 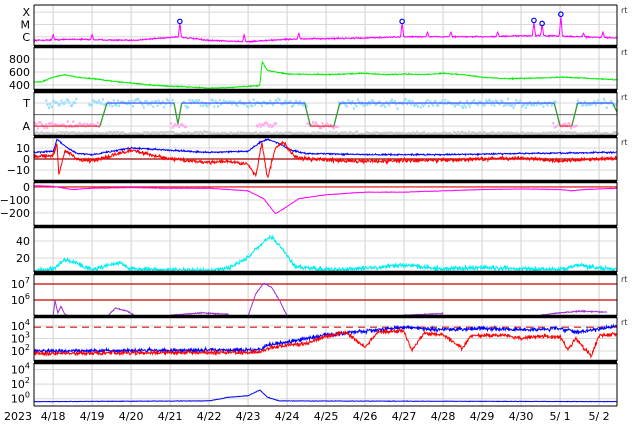 What do you see at coordinates (482, 416) in the screenshot?
I see `x-tick-label: 4/29` at bounding box center [482, 416].